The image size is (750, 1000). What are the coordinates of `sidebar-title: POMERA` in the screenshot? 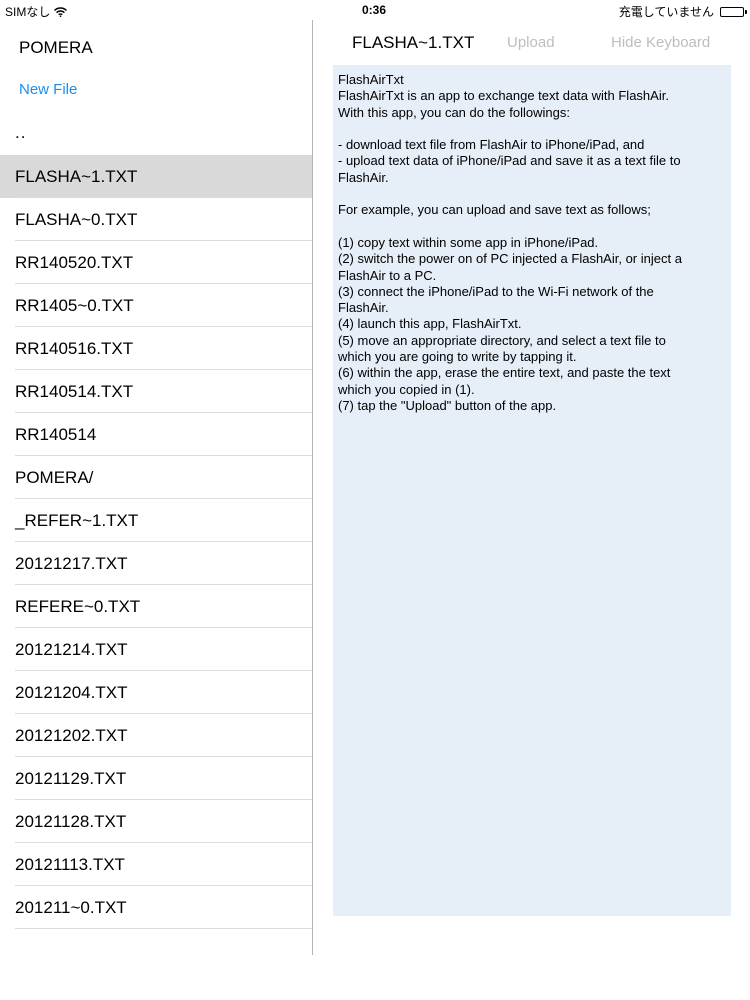 It's located at (56, 47).